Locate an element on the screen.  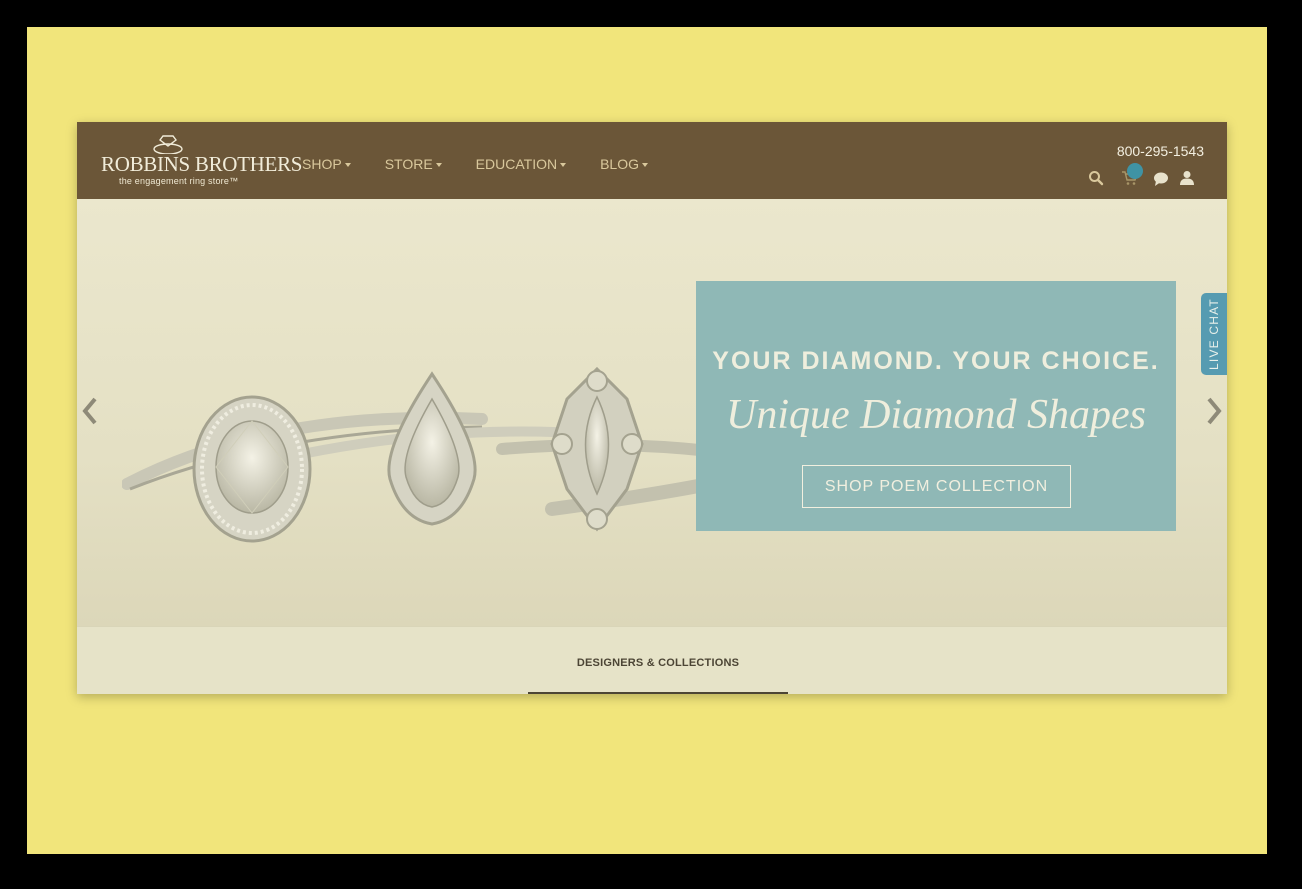
search-icon is located at coordinates (1096, 180).